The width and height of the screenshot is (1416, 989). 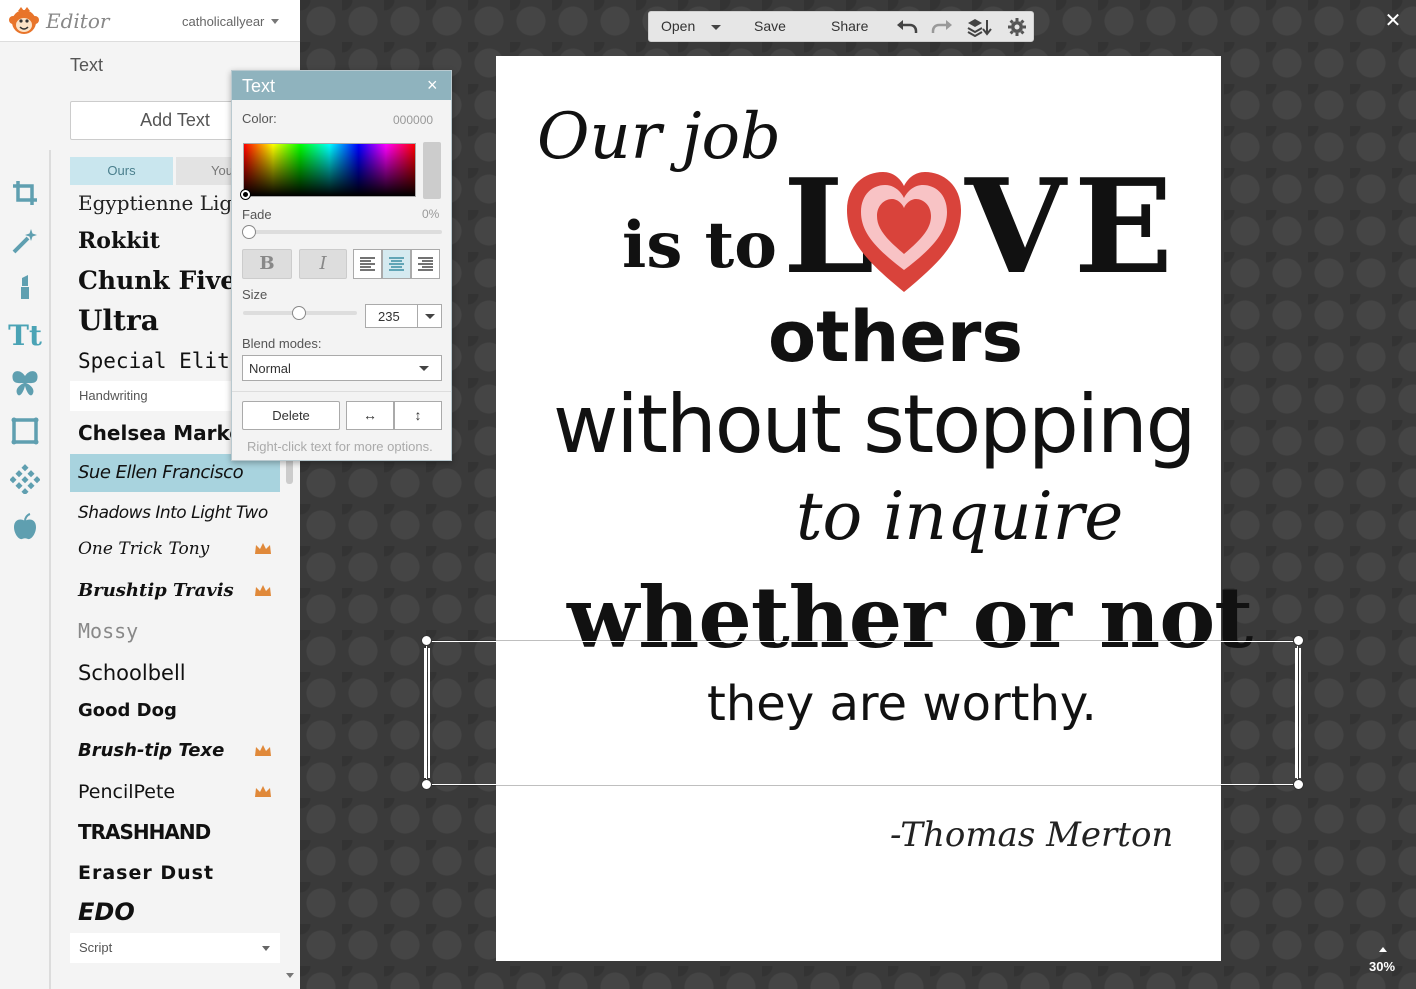 I want to click on font-item-pencilpete: PencilPete, so click(x=175, y=792).